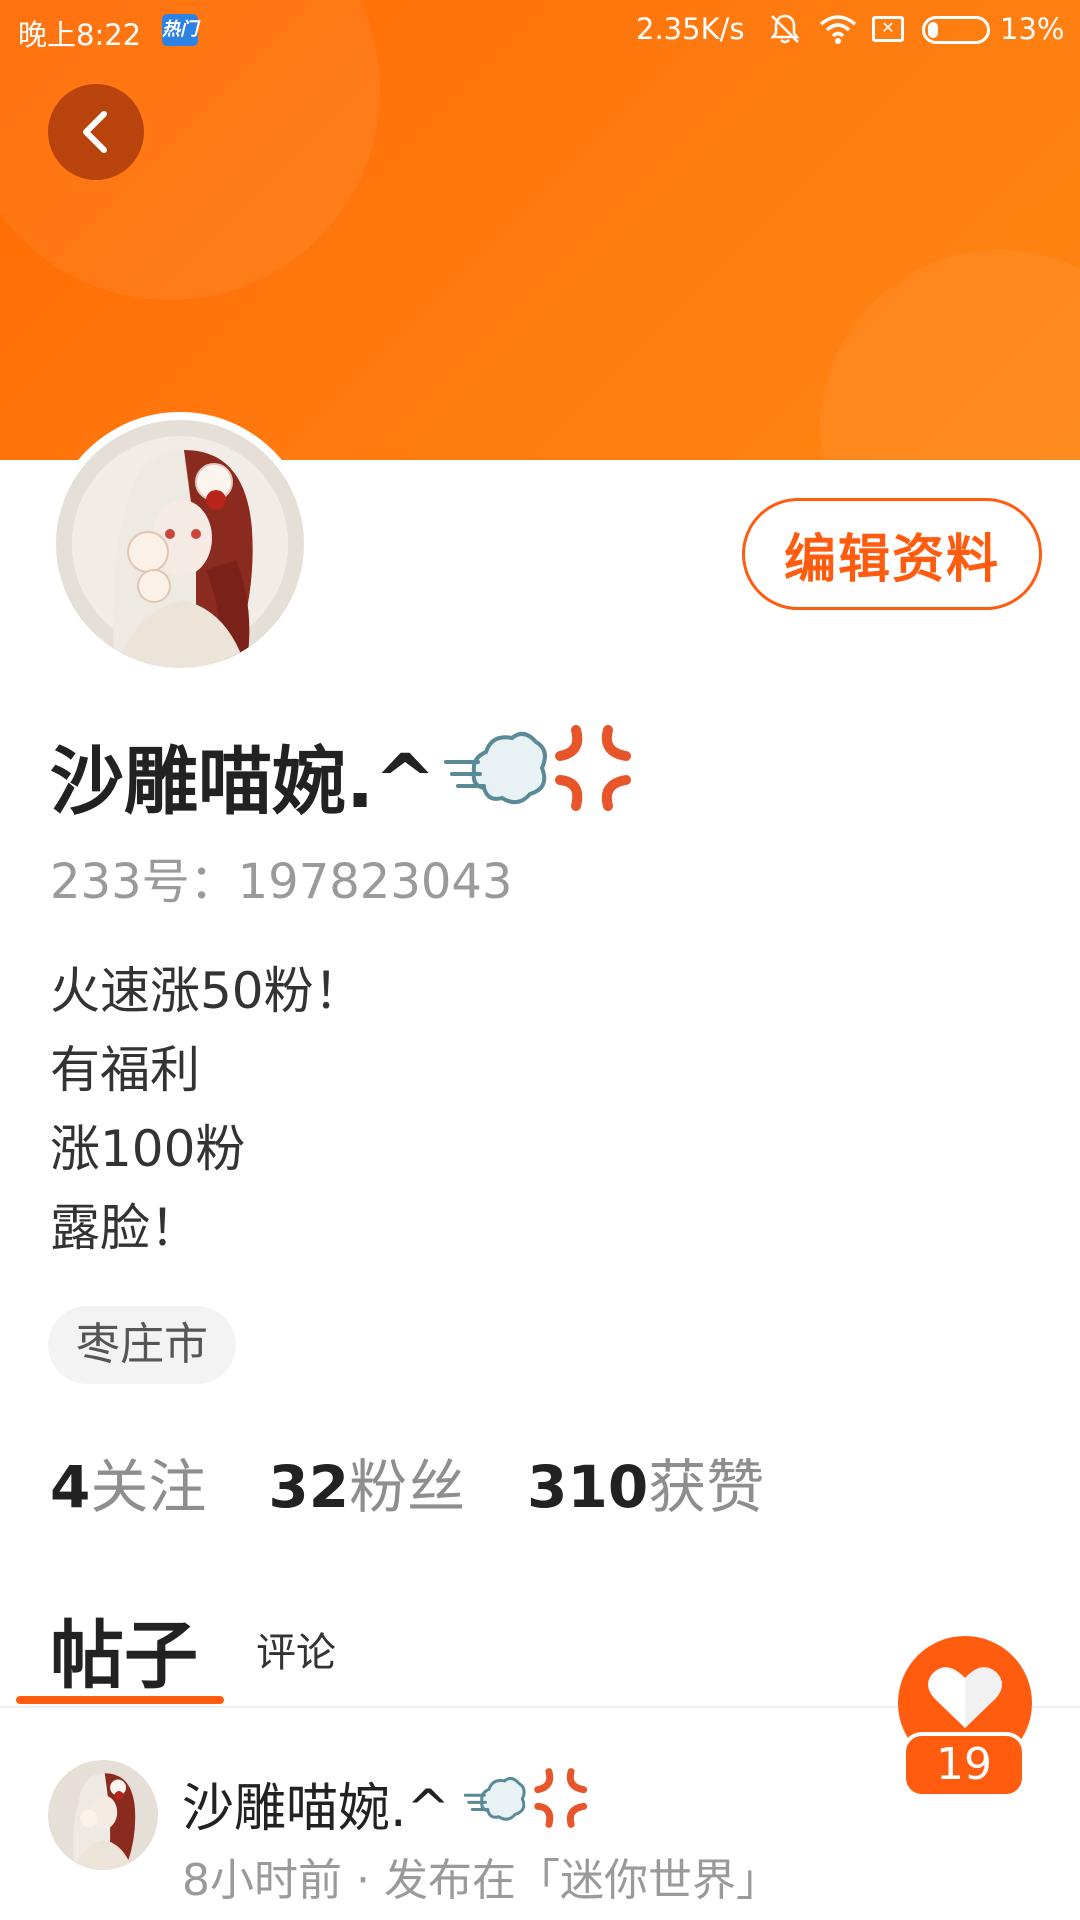 The image size is (1080, 1920). Describe the element at coordinates (207, 991) in the screenshot. I see `bio-line: 火速涨50粉！` at that location.